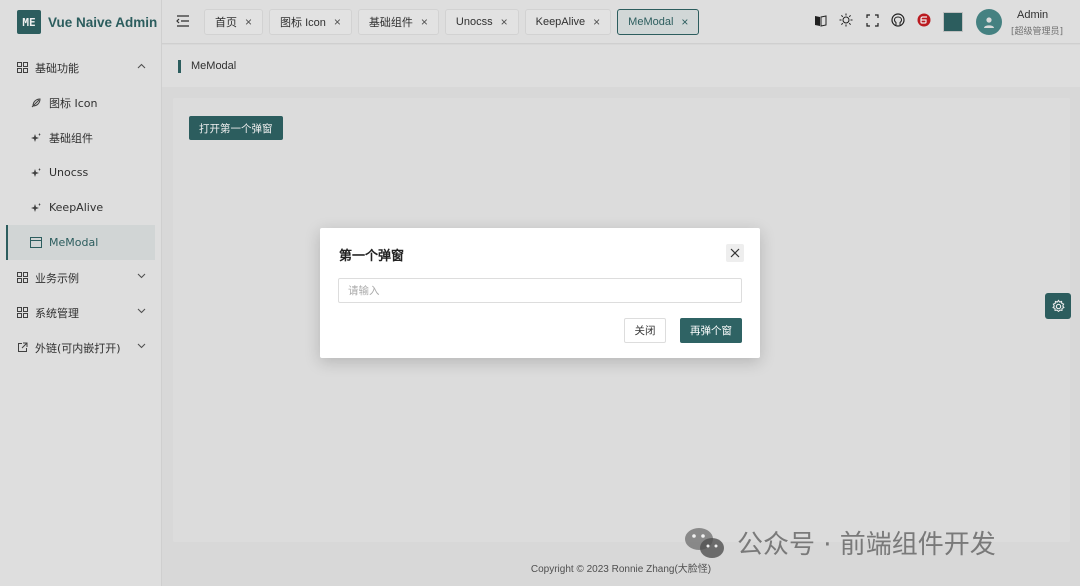  I want to click on wechat-watermark: 公众号 · 前端组件开发, so click(839, 542).